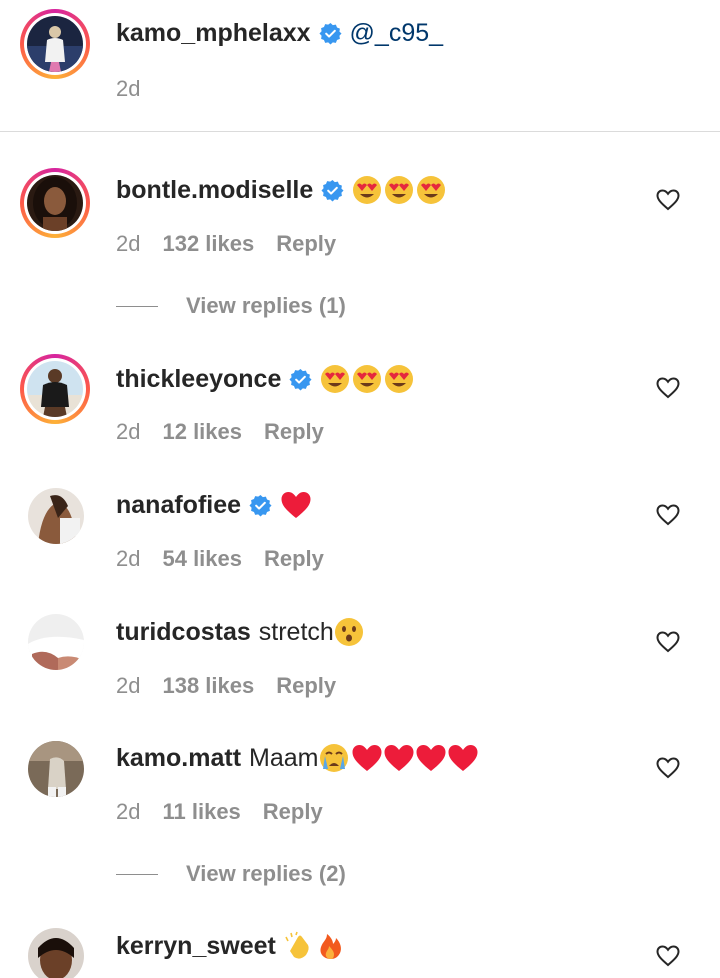 The height and width of the screenshot is (978, 720). What do you see at coordinates (296, 632) in the screenshot?
I see `comment-text: stretch` at bounding box center [296, 632].